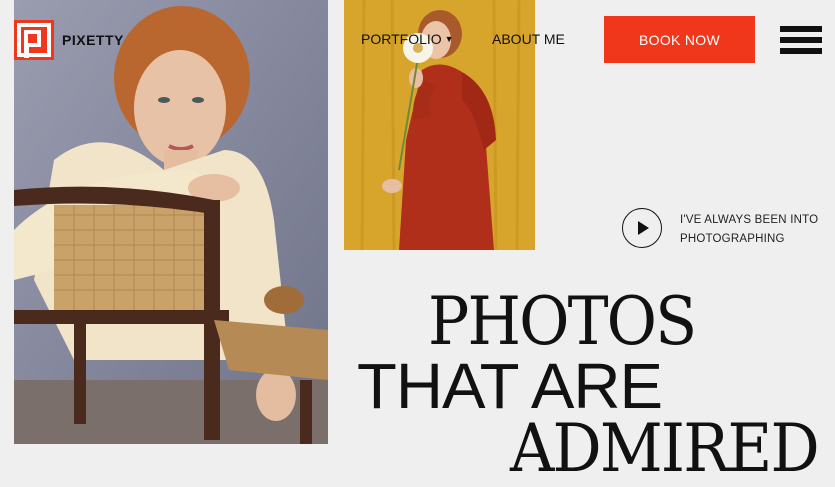 This screenshot has width=835, height=487. Describe the element at coordinates (749, 229) in the screenshot. I see `hero-tagline: I'VE ALWAYS BEEN INTO PHOTOGRAPHING` at that location.